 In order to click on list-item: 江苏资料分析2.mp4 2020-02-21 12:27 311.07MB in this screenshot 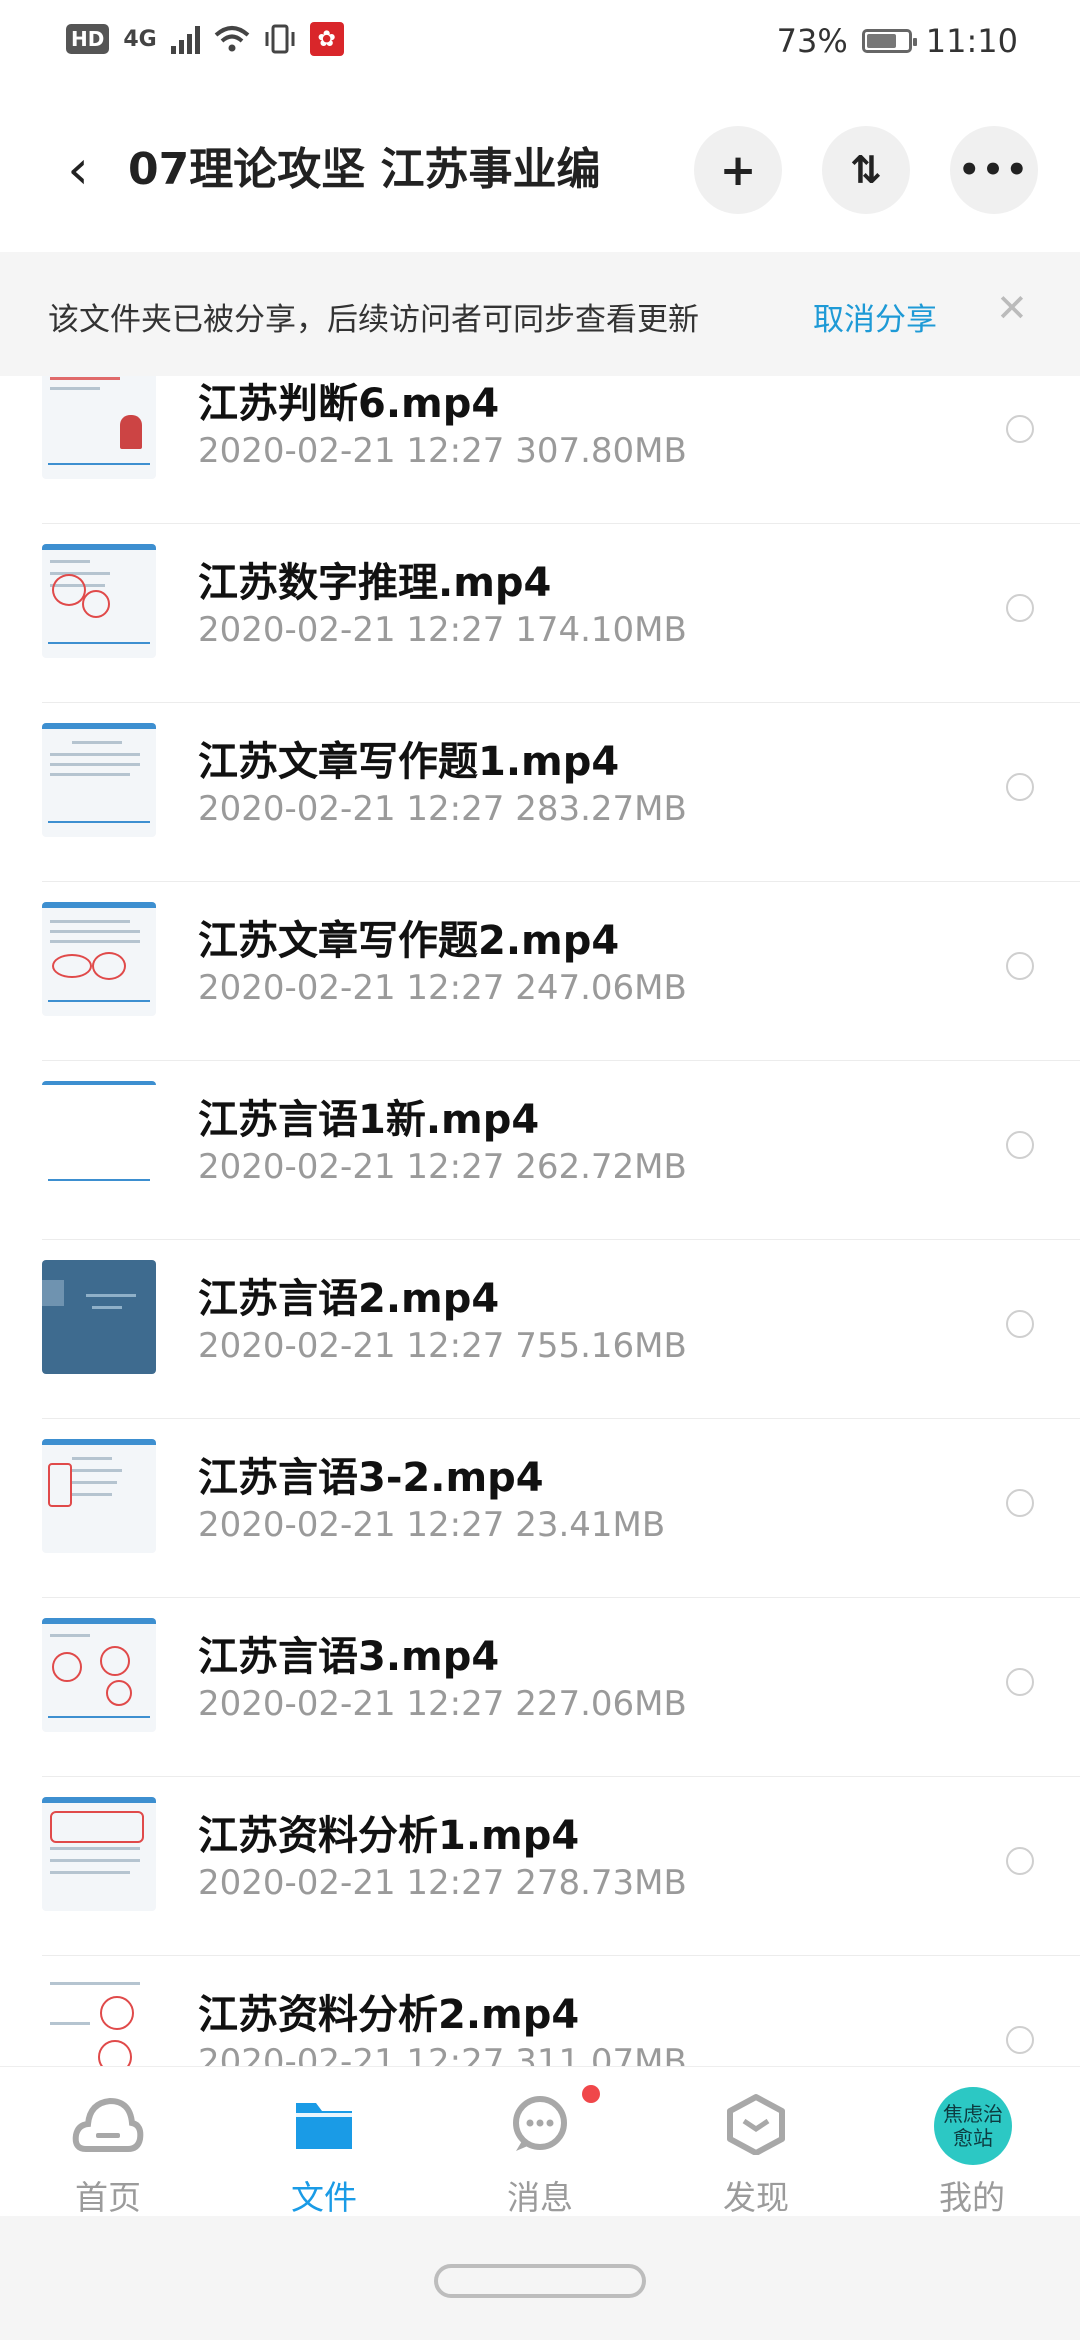, I will do `click(540, 2011)`.